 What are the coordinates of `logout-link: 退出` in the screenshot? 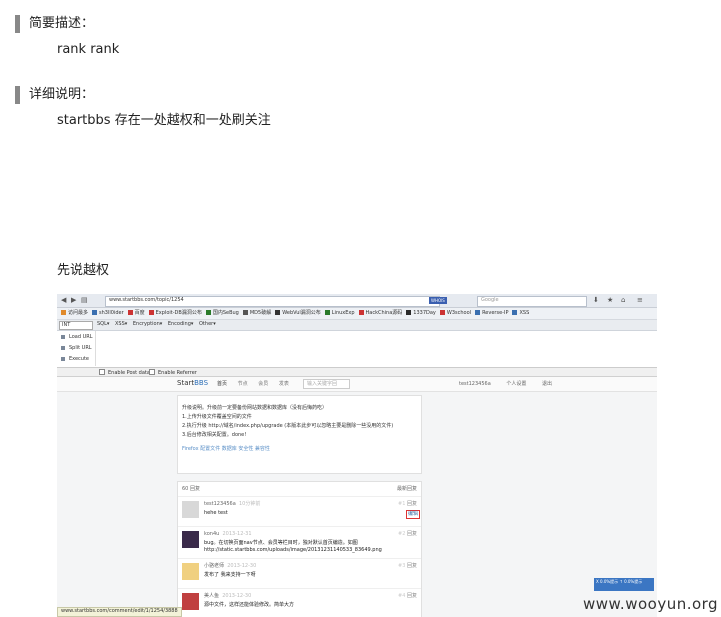 It's located at (547, 384).